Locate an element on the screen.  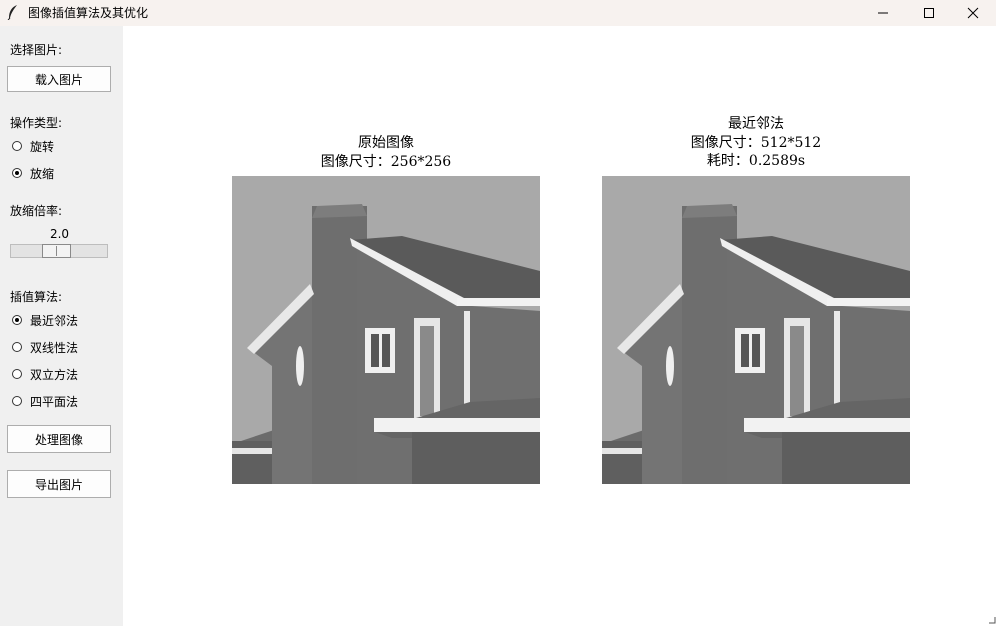
scale-slider is located at coordinates (59, 251).